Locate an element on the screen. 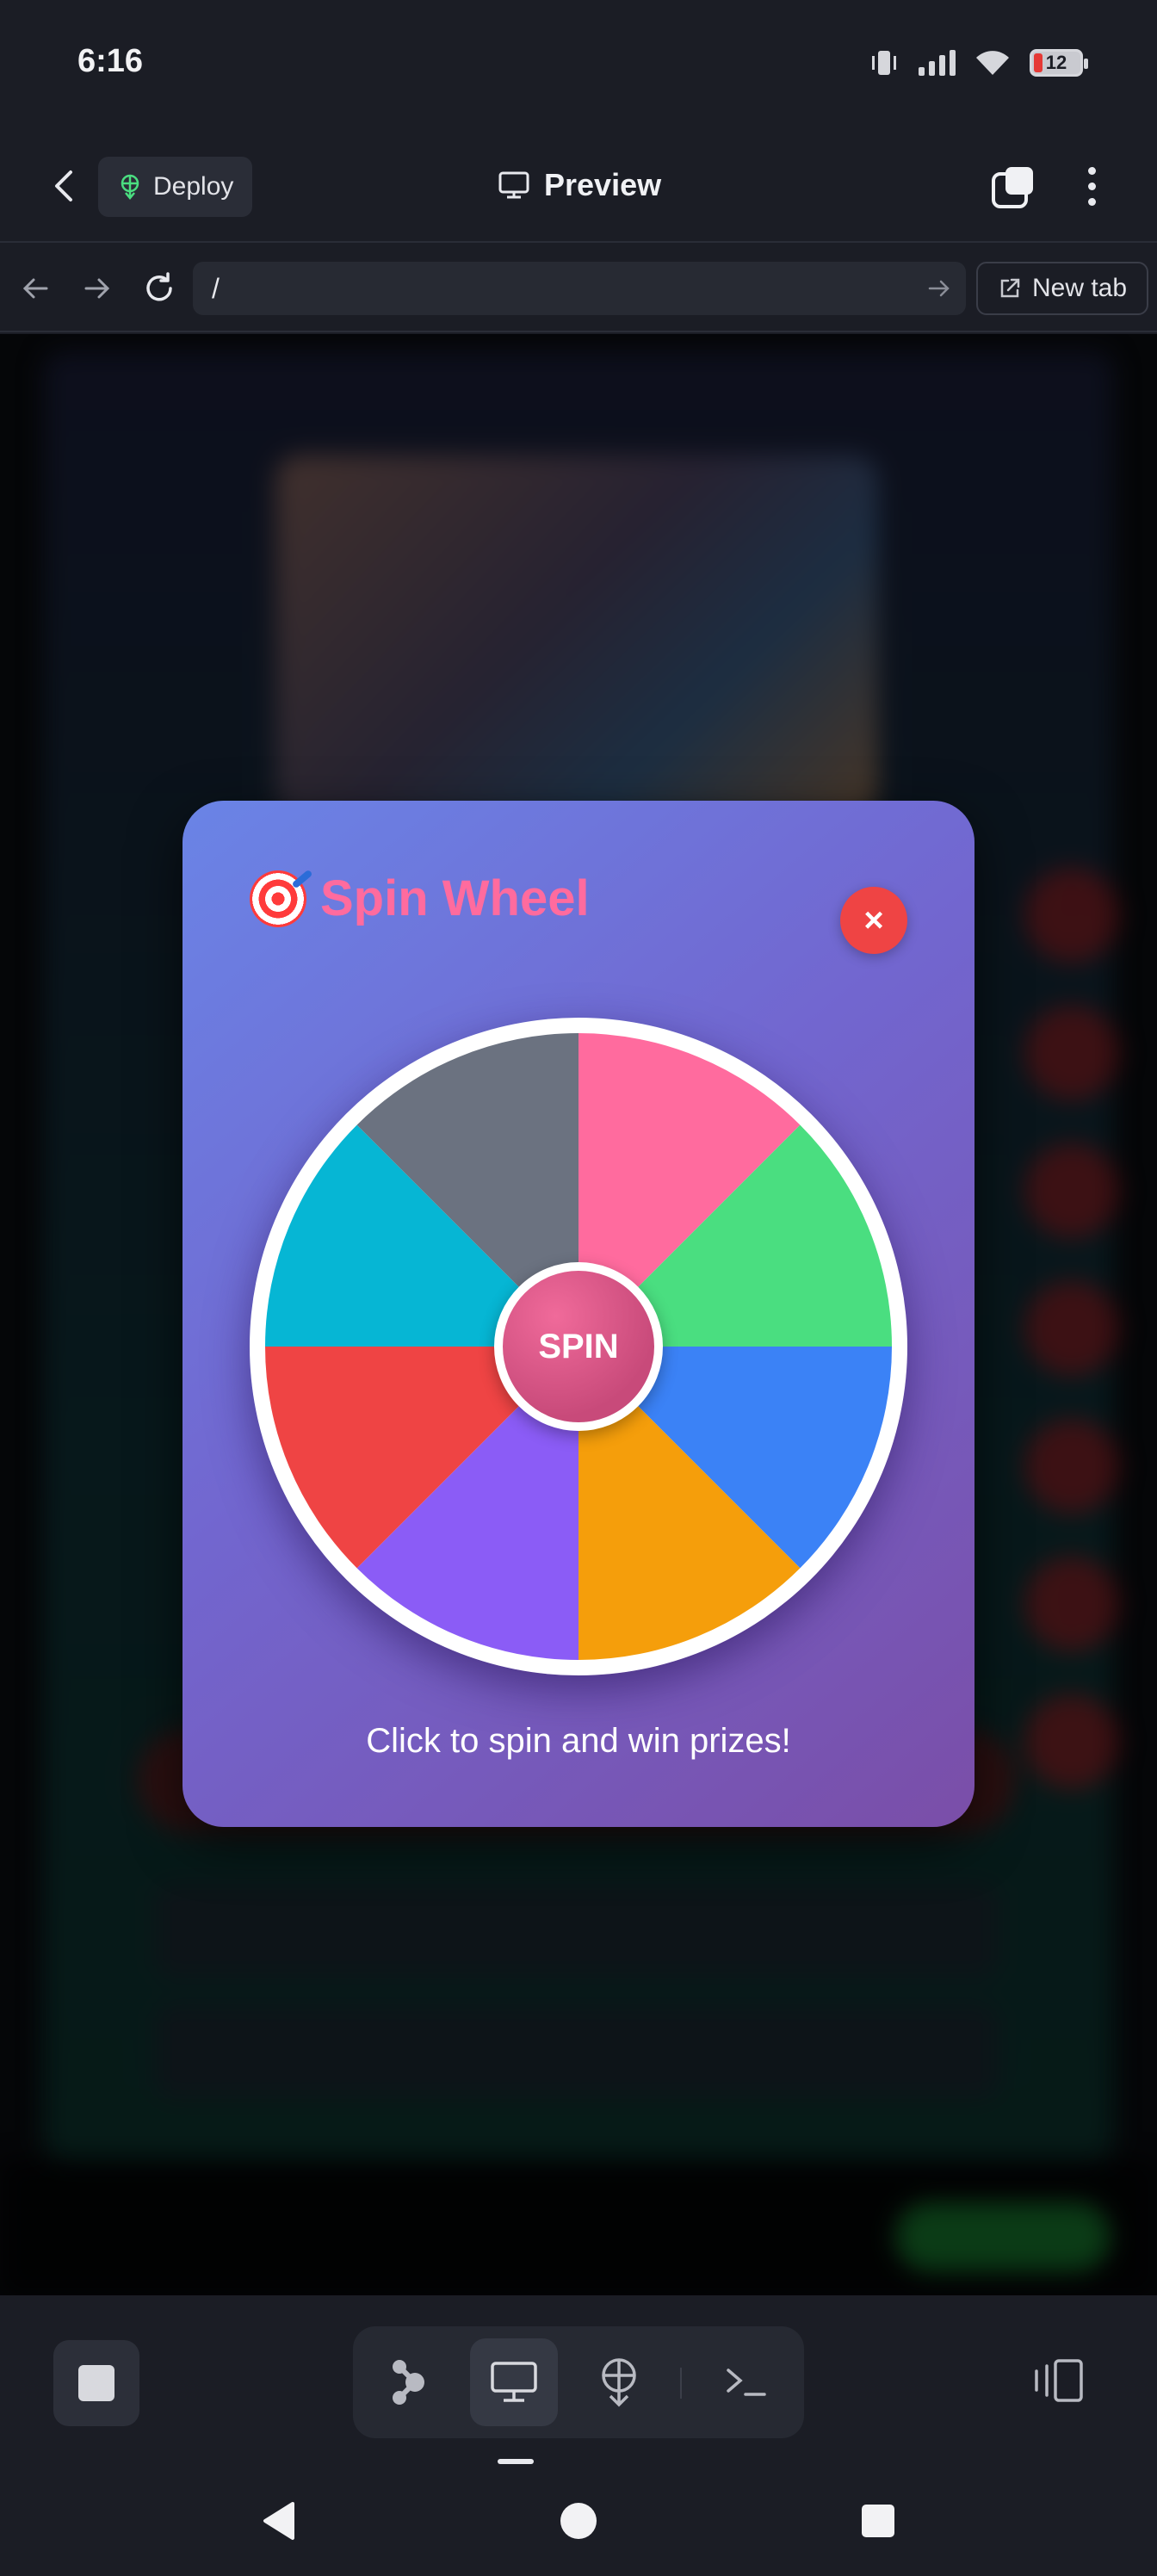  nav-back-button is located at coordinates (36, 288).